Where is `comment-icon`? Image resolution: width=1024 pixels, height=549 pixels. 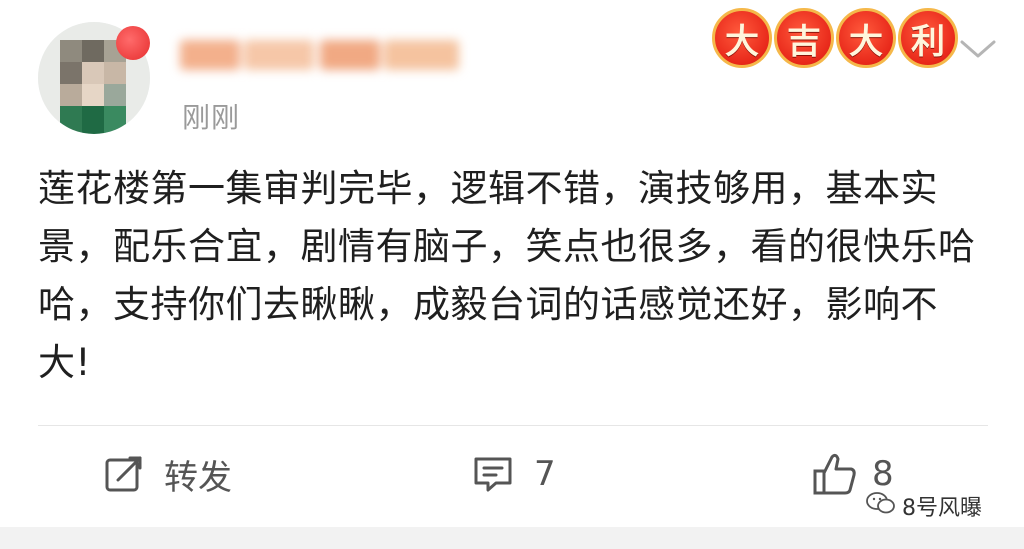 comment-icon is located at coordinates (493, 474).